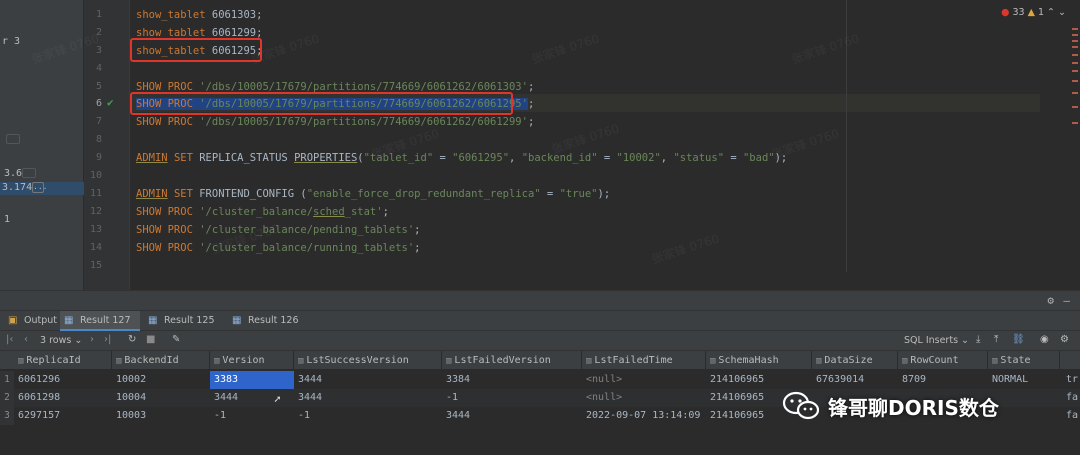 The image size is (1080, 455). Describe the element at coordinates (644, 416) in the screenshot. I see `table-cell: 2022-09-07 13:14:09` at that location.